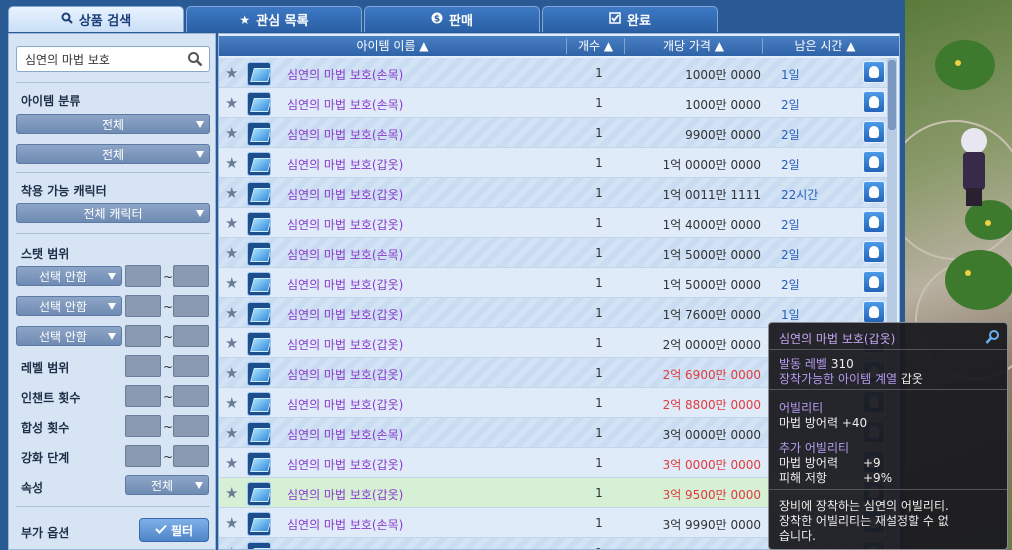 This screenshot has width=1012, height=550. Describe the element at coordinates (143, 306) in the screenshot. I see `stat2-min-input` at that location.